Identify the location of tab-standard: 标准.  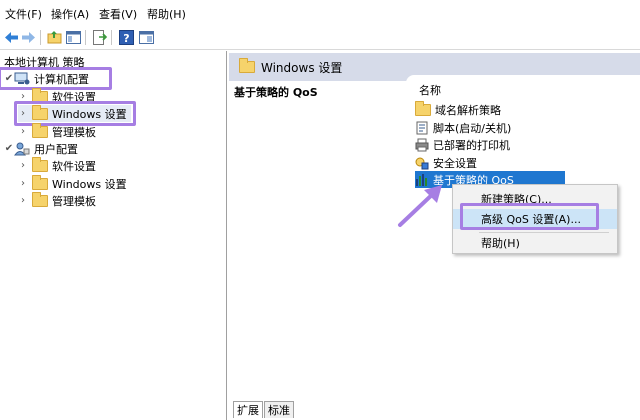
(279, 409).